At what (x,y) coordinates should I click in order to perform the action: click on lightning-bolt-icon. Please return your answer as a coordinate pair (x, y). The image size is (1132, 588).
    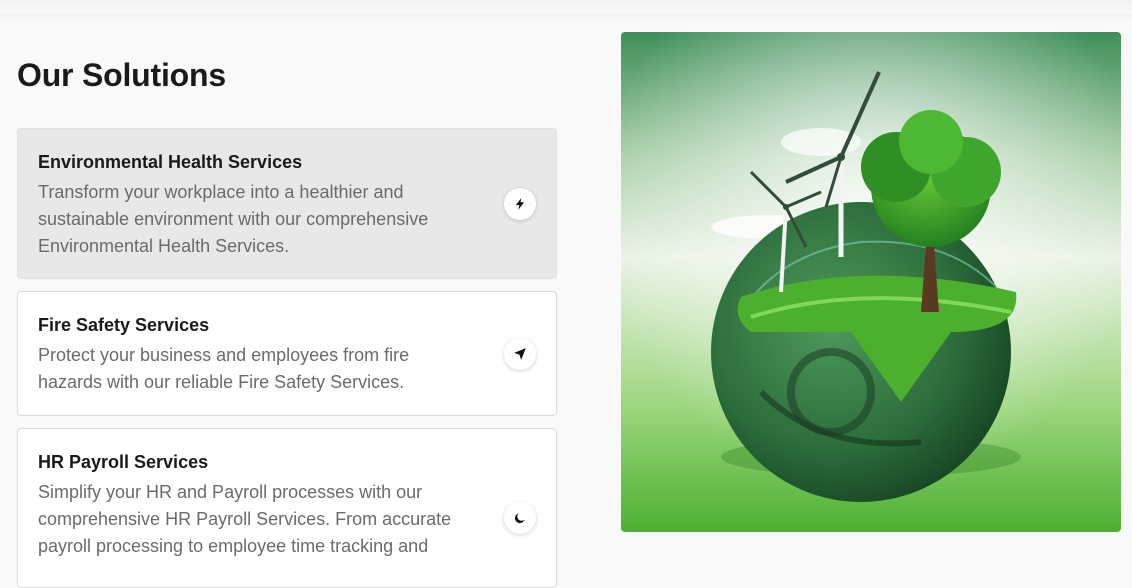
    Looking at the image, I should click on (520, 204).